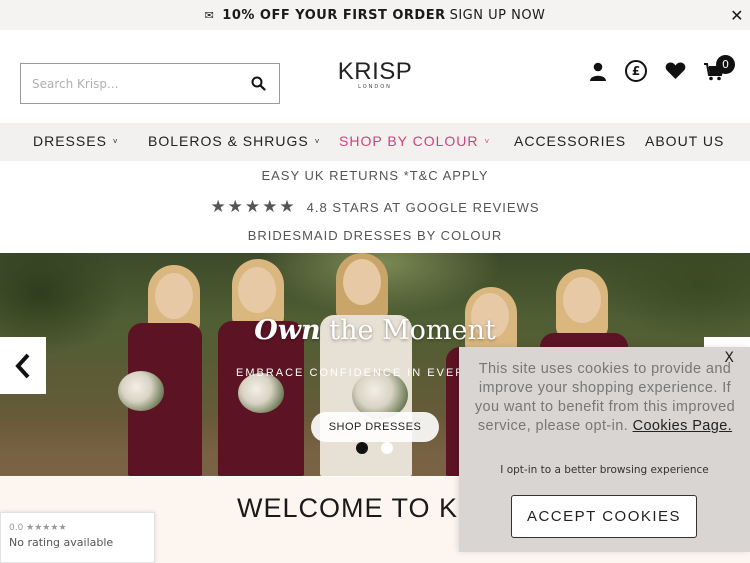  What do you see at coordinates (209, 15) in the screenshot?
I see `mail-icon: ✉` at bounding box center [209, 15].